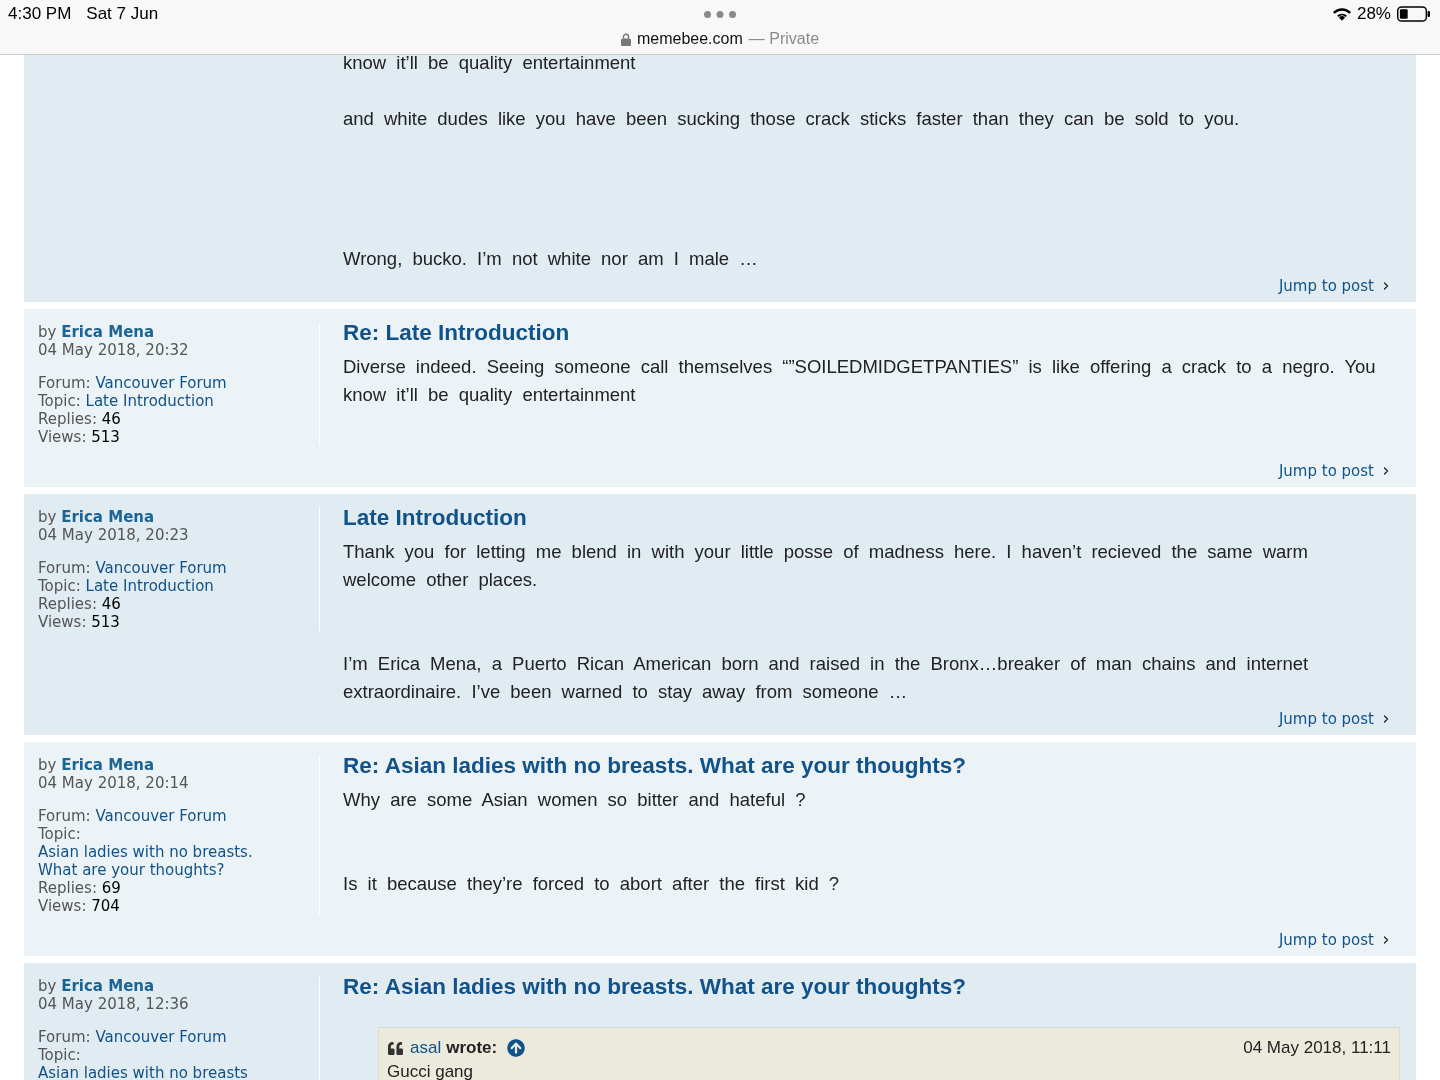 The width and height of the screenshot is (1440, 1080). Describe the element at coordinates (426, 1048) in the screenshot. I see `quote-author-link: asal` at that location.